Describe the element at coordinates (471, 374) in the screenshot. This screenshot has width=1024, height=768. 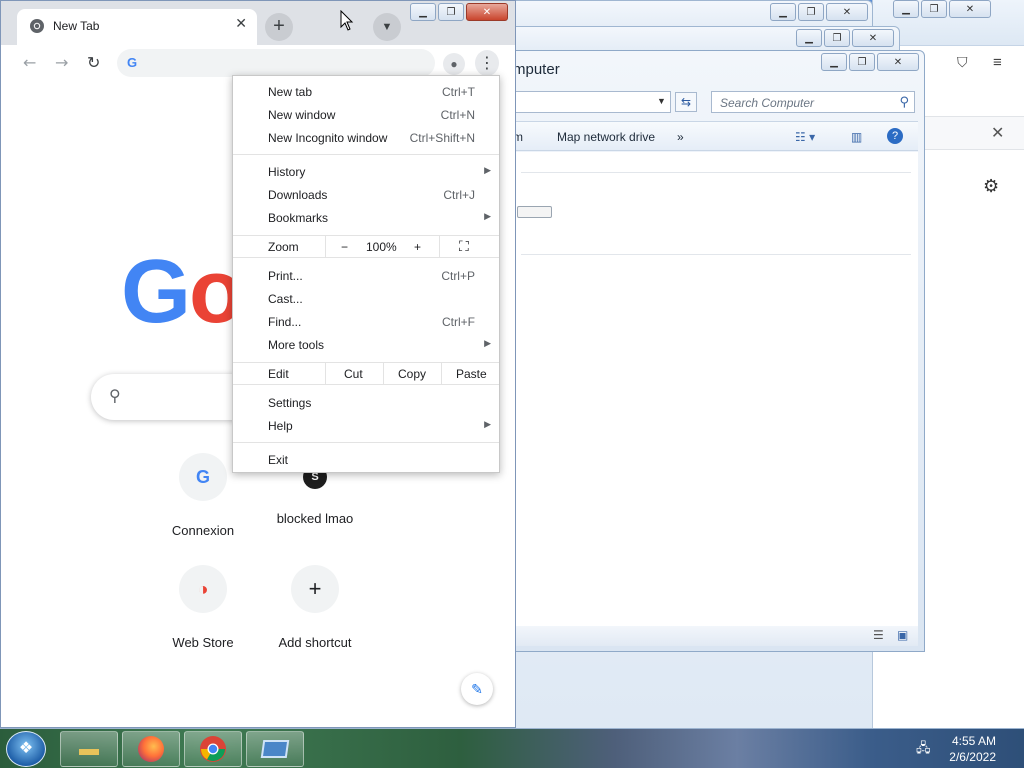
I see `paste-button: Paste` at that location.